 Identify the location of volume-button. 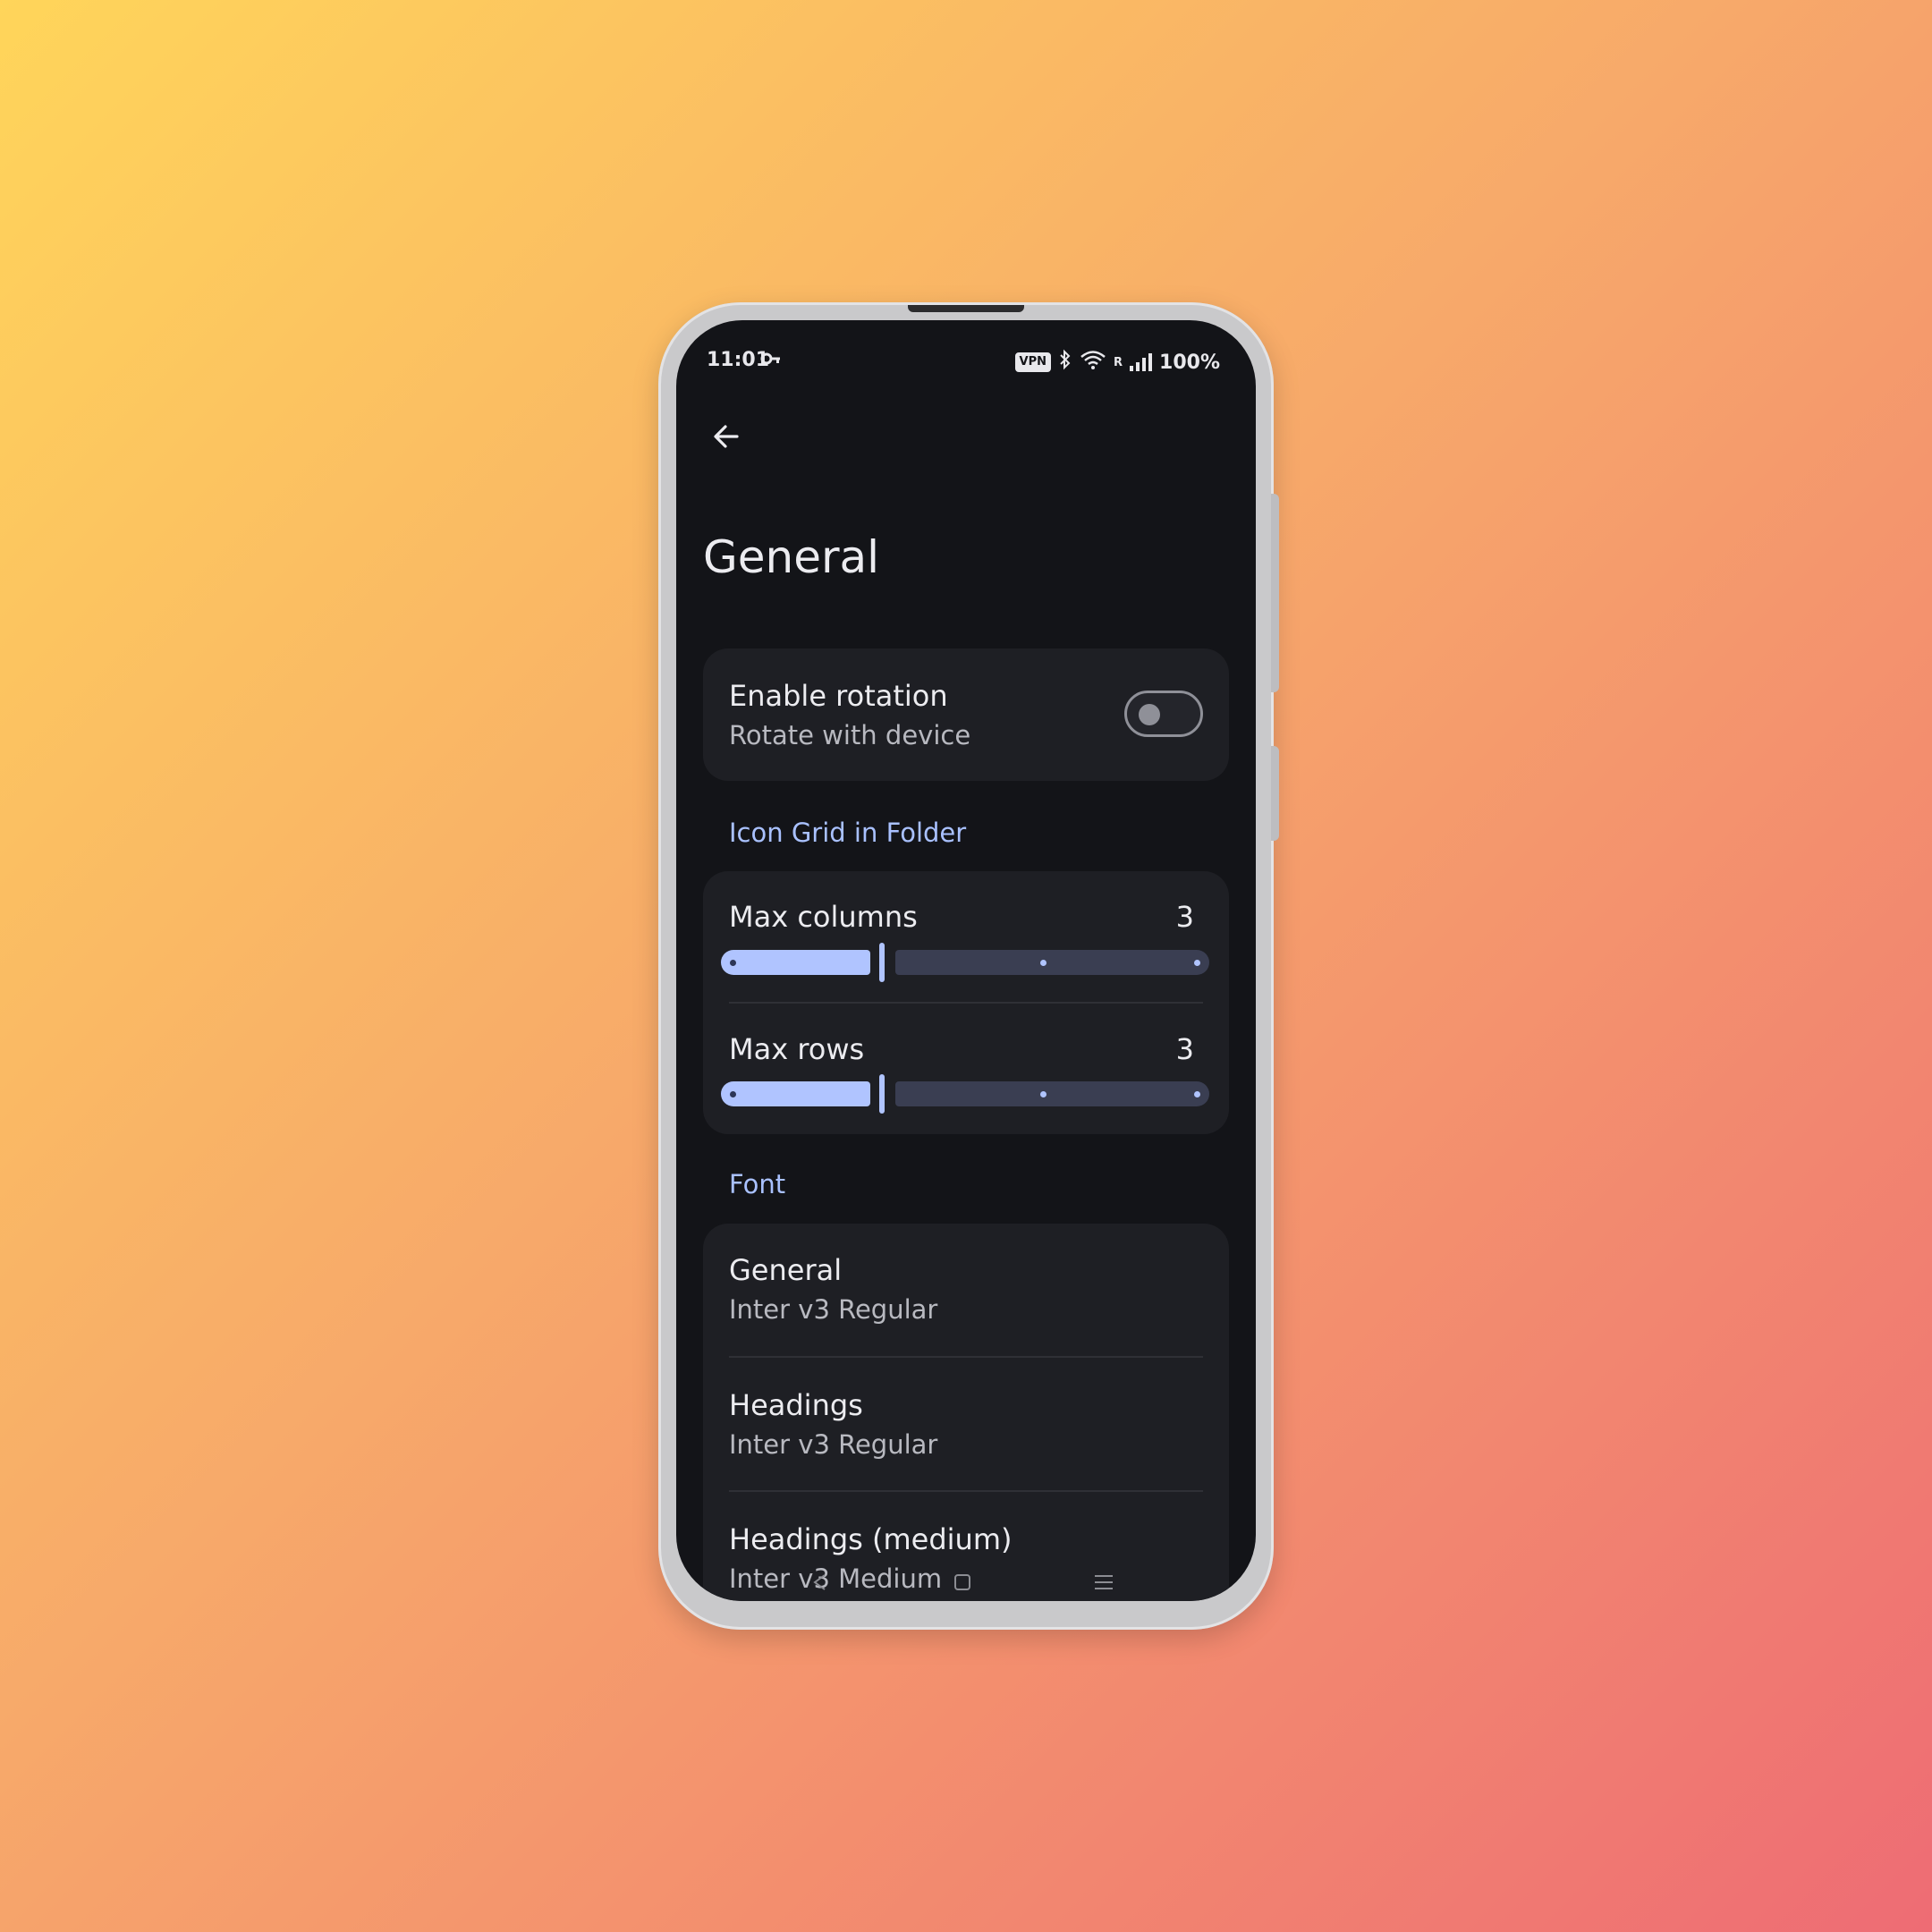
(1275, 593).